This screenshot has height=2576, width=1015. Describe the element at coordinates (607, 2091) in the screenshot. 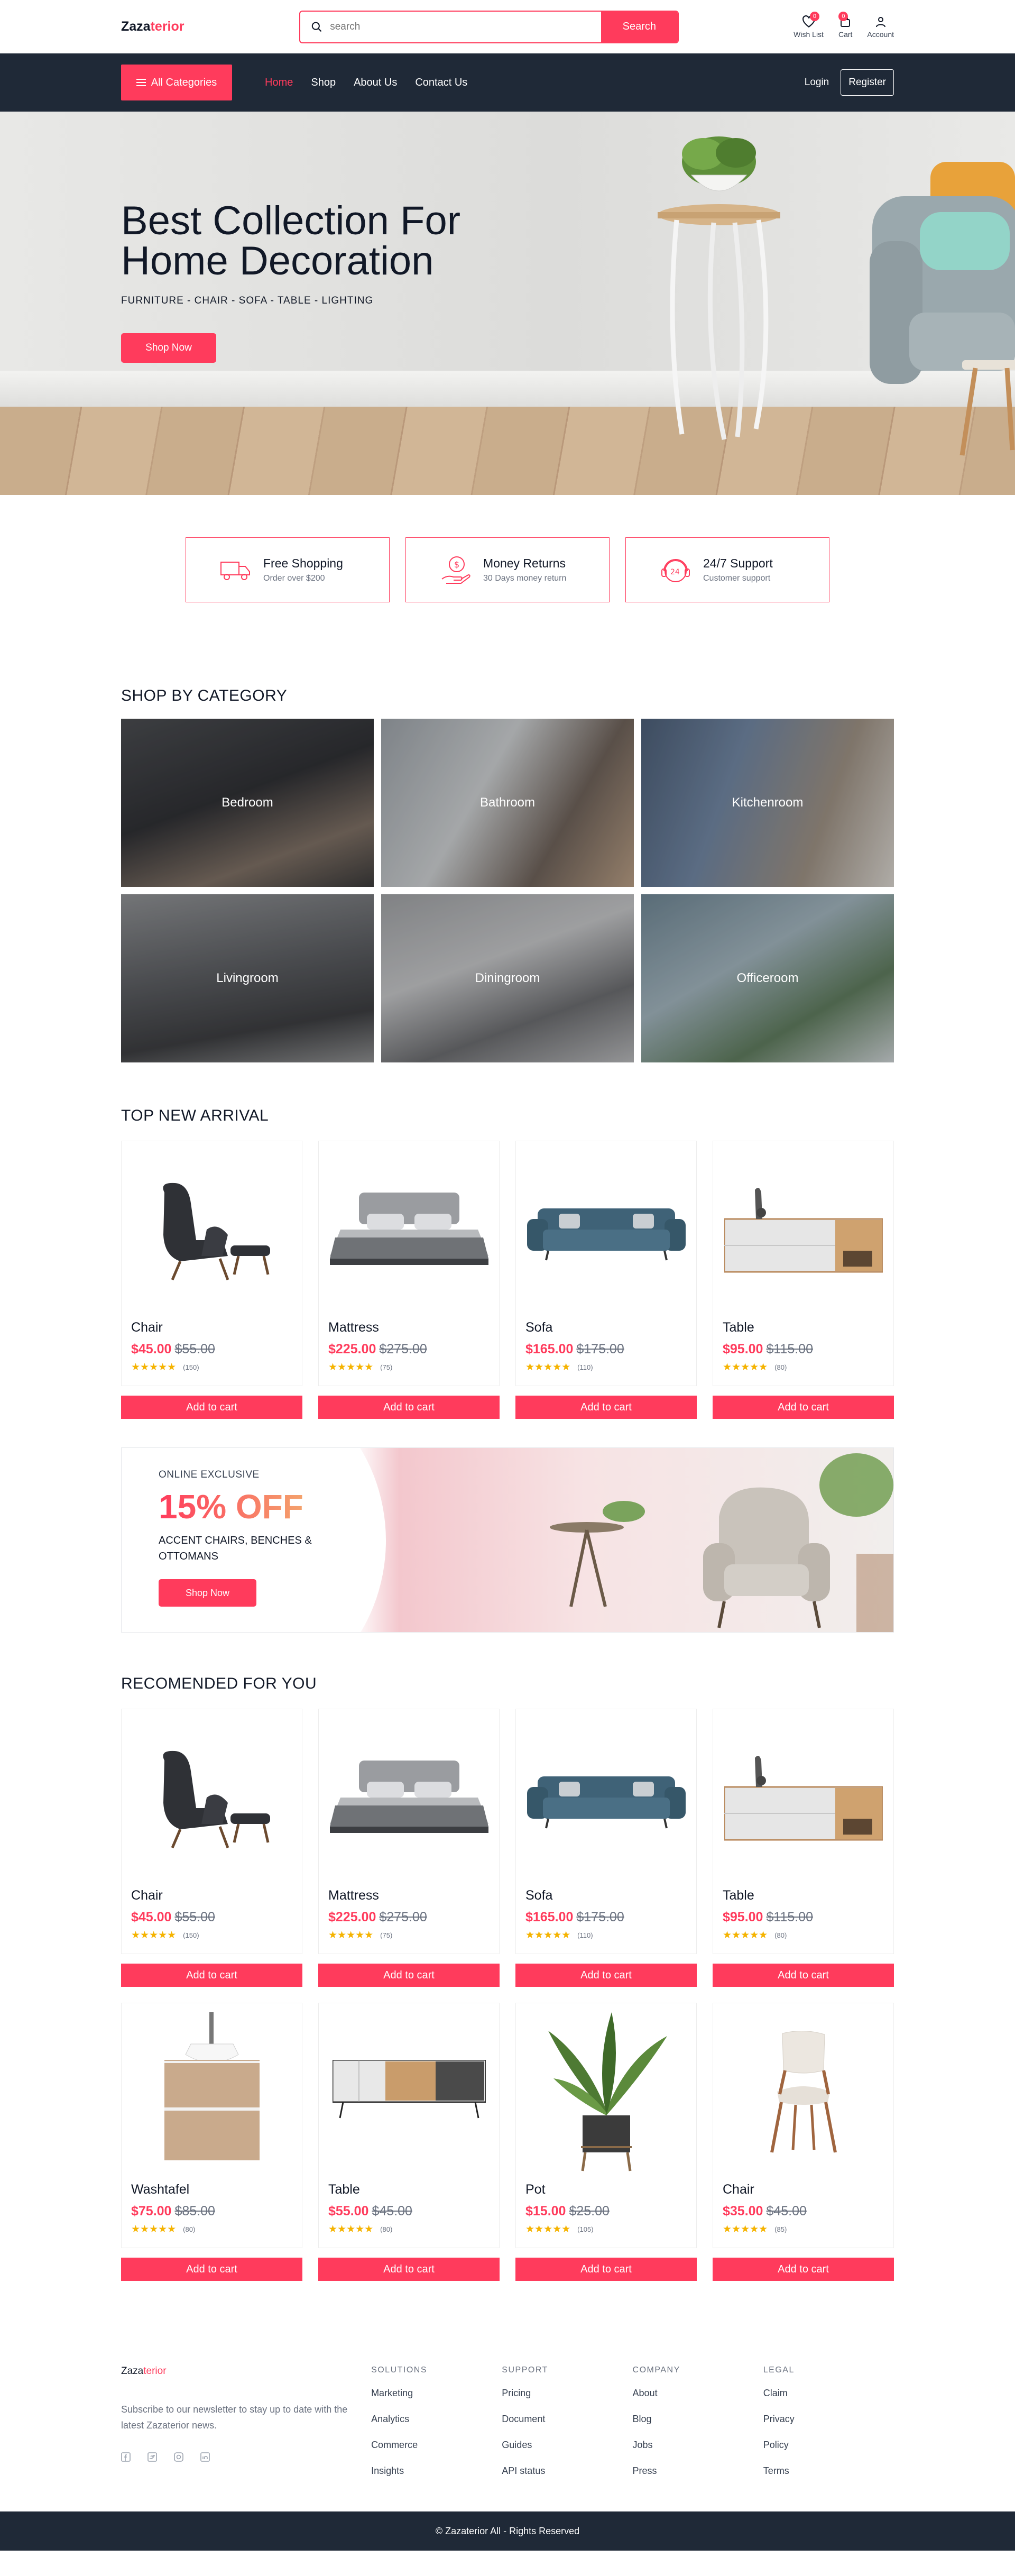

I see `potted-plant-image` at that location.